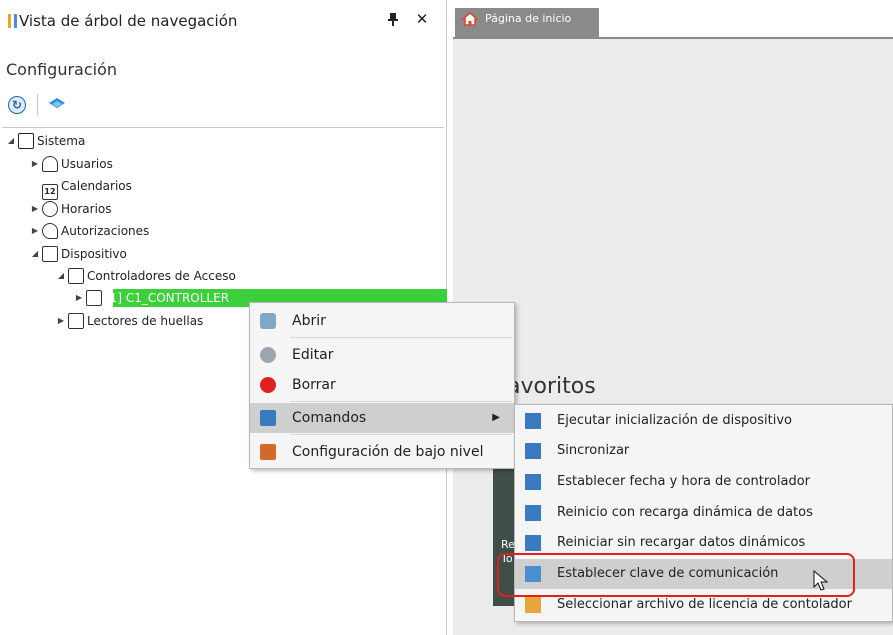  Describe the element at coordinates (533, 513) in the screenshot. I see `restart-reload-icon` at that location.